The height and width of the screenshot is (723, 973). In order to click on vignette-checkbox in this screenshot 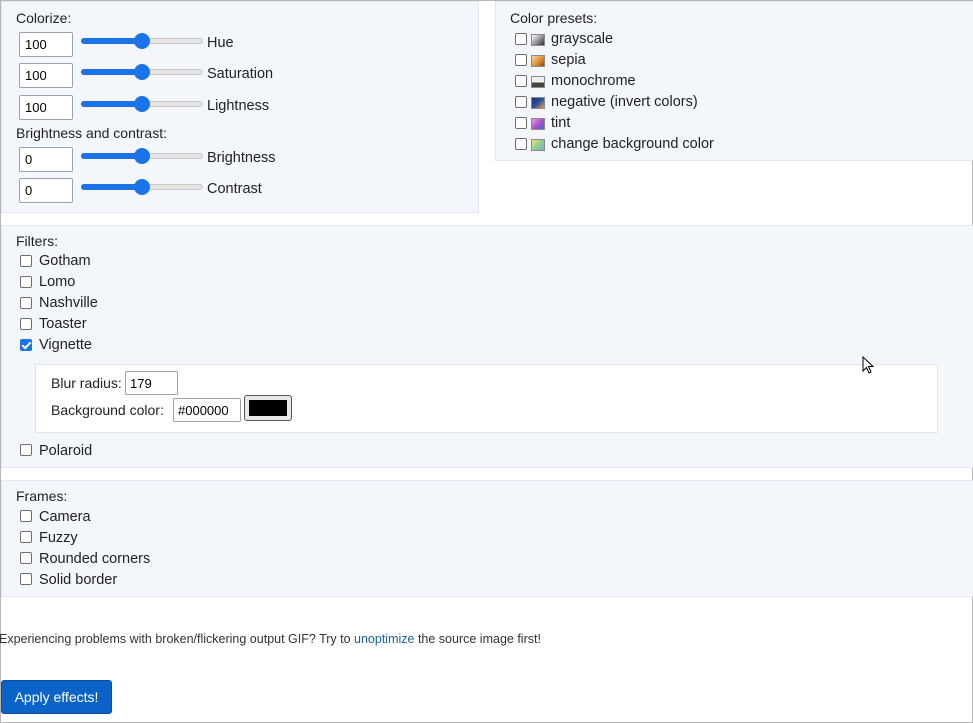, I will do `click(26, 345)`.